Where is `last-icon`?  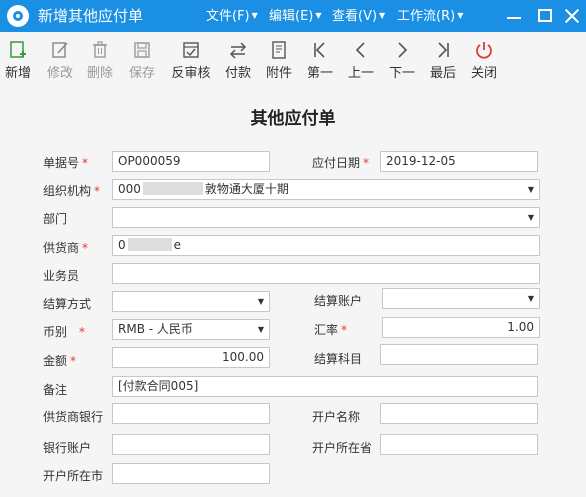 last-icon is located at coordinates (443, 52).